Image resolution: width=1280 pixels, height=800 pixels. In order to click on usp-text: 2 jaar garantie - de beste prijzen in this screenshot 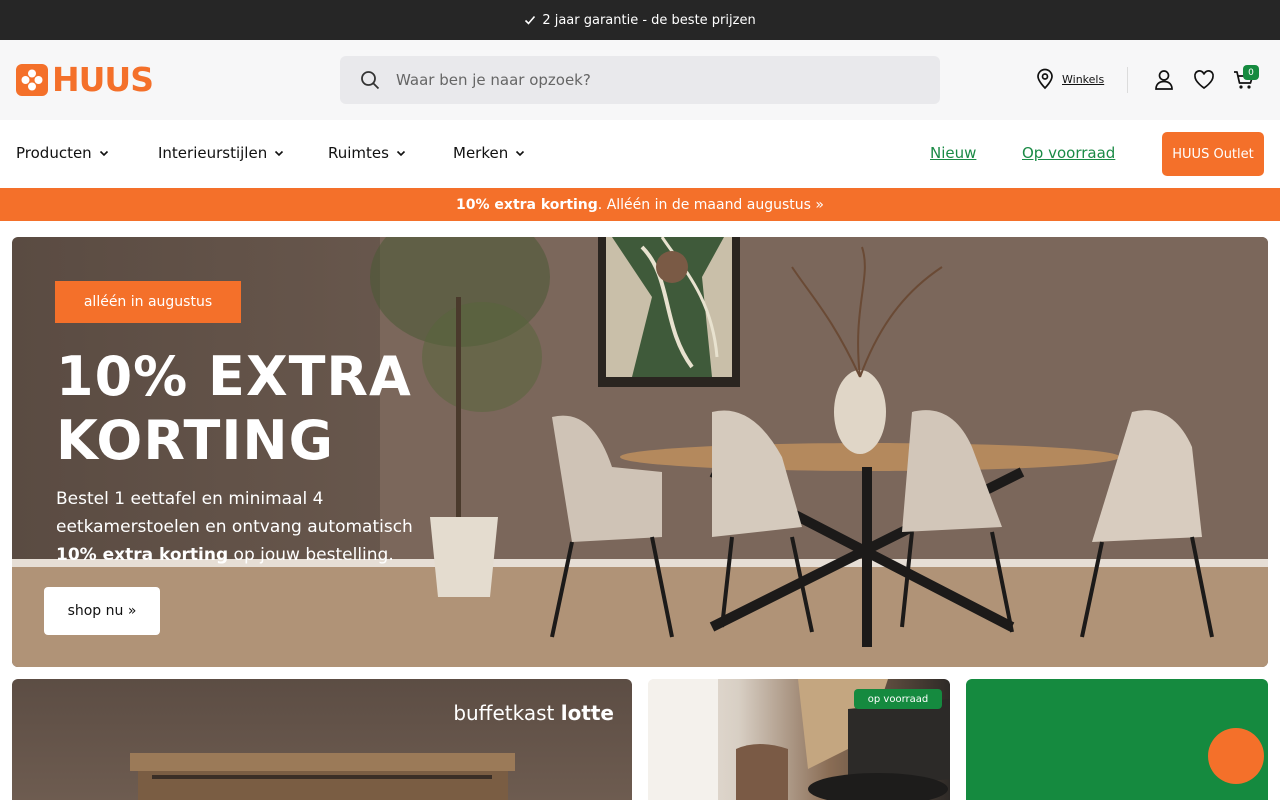, I will do `click(649, 20)`.